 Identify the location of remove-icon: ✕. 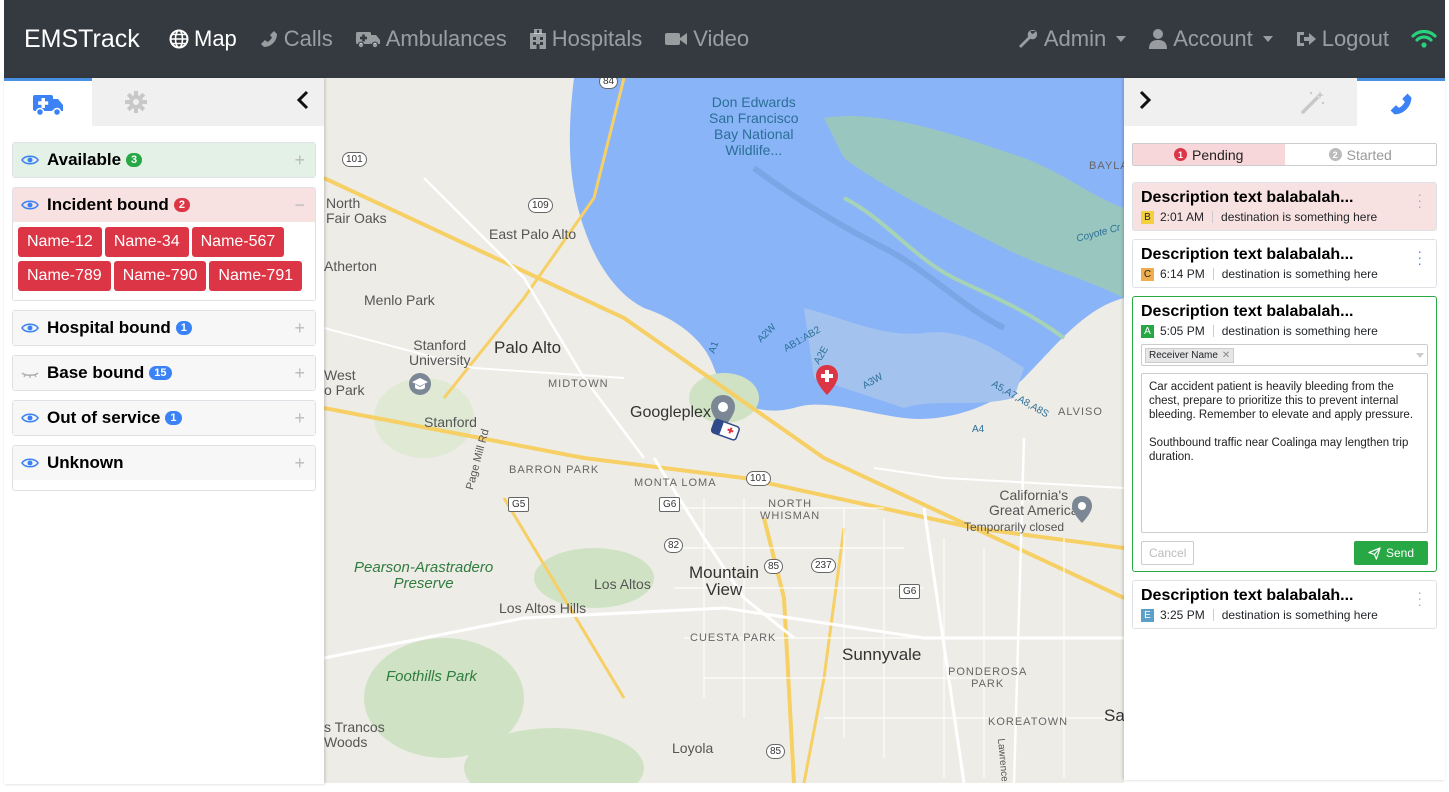
(1226, 355).